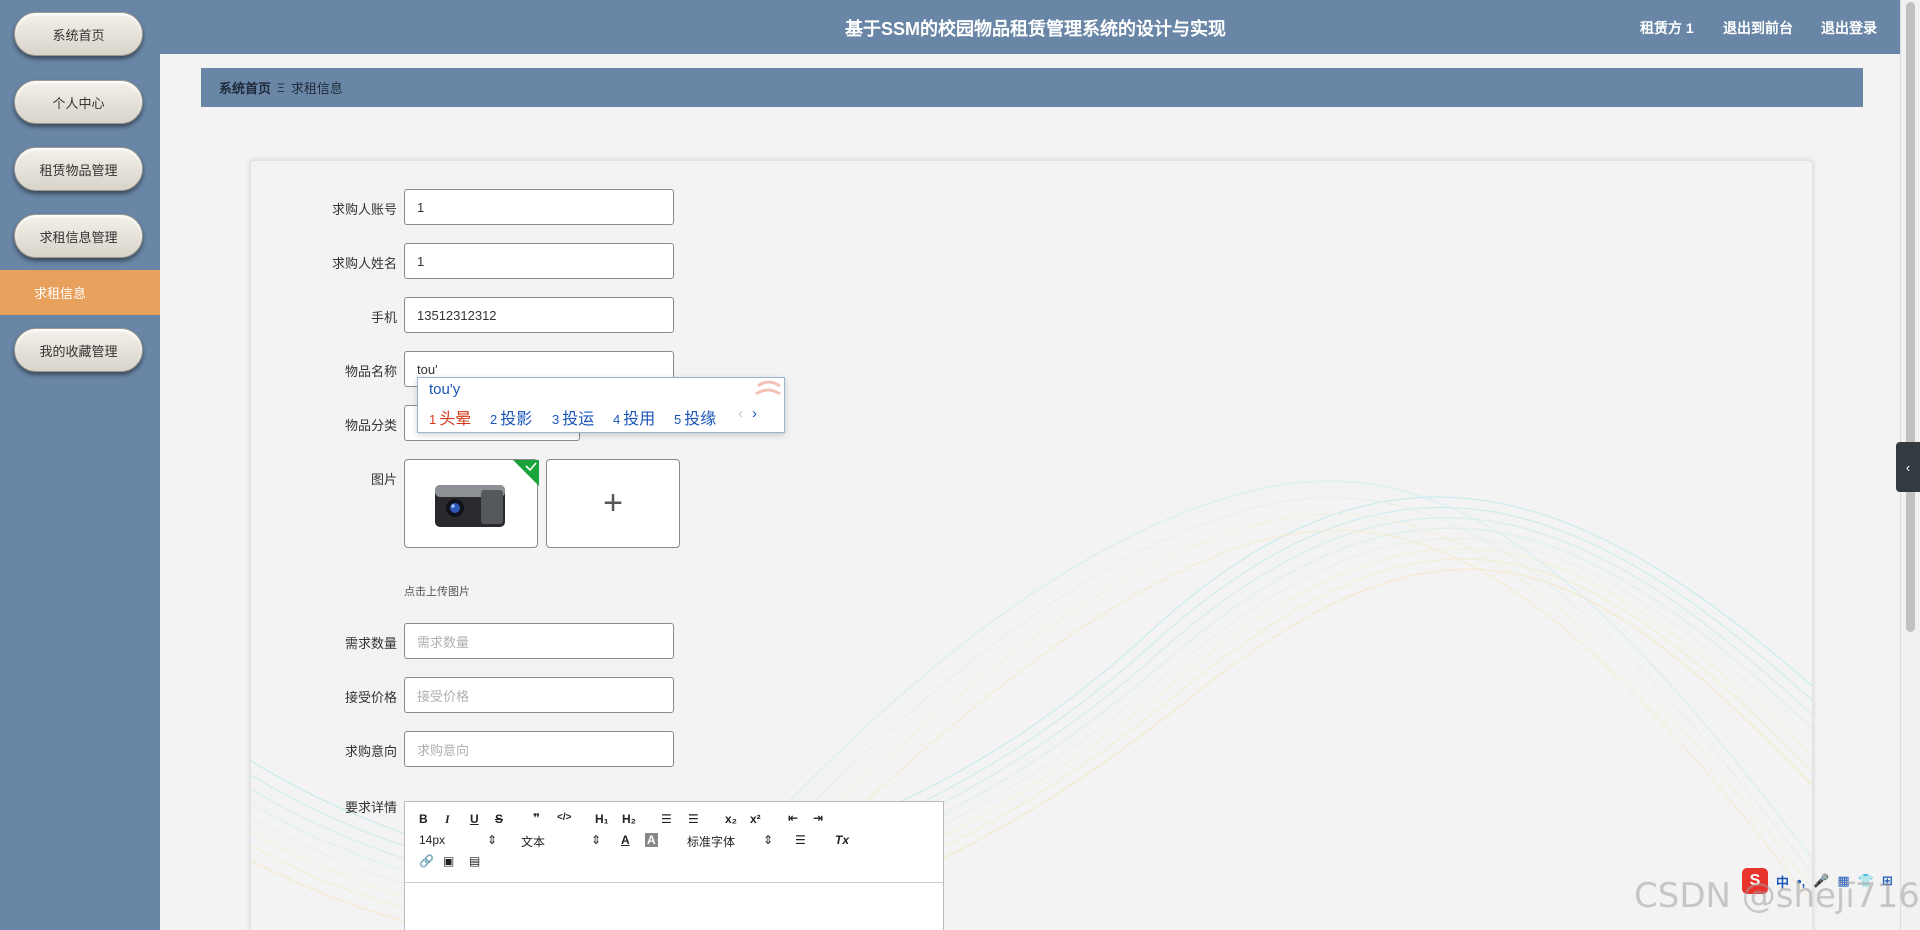 This screenshot has height=930, width=1920. Describe the element at coordinates (536, 818) in the screenshot. I see `quote-button: ❞` at that location.